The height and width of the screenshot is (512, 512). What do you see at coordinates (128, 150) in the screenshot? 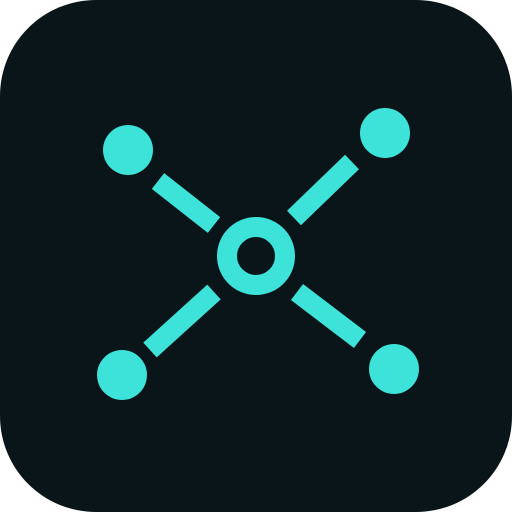
I see `node-top-left` at bounding box center [128, 150].